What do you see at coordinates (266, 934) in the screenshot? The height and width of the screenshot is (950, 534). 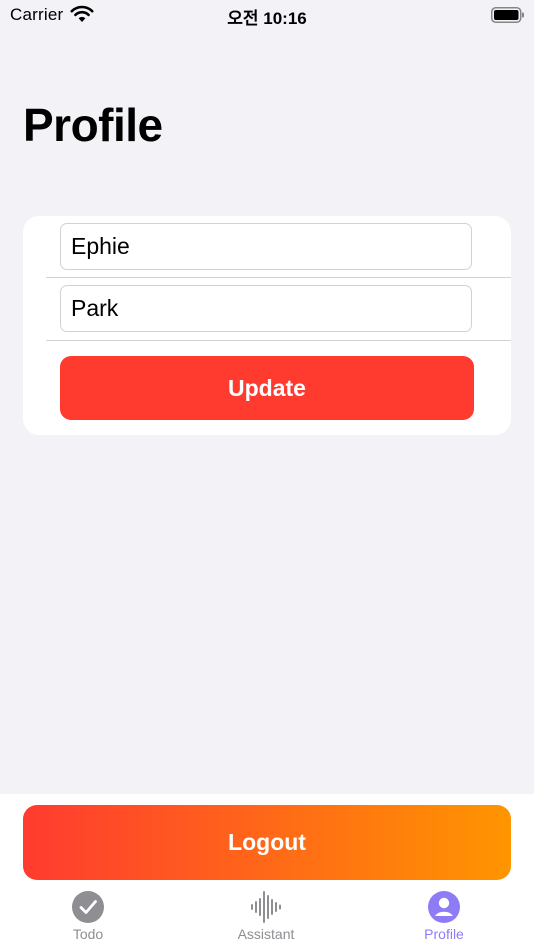 I see `tab-label-assistant: Assistant` at bounding box center [266, 934].